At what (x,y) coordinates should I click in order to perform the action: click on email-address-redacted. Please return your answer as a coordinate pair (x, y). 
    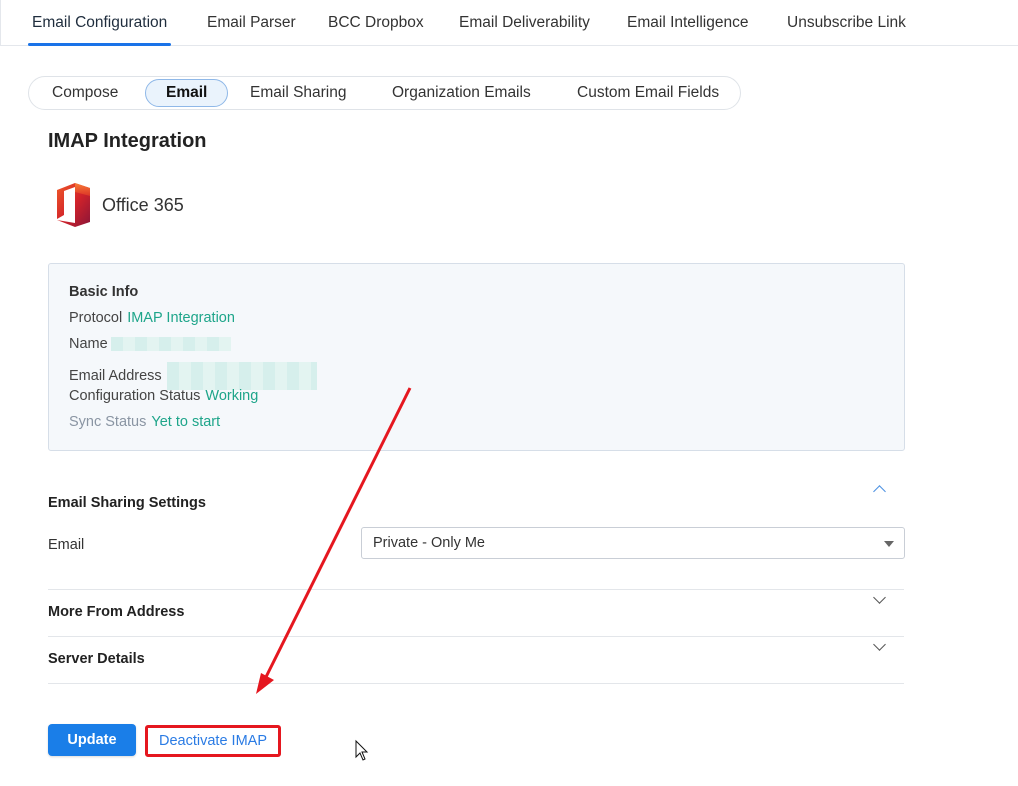
    Looking at the image, I should click on (241, 376).